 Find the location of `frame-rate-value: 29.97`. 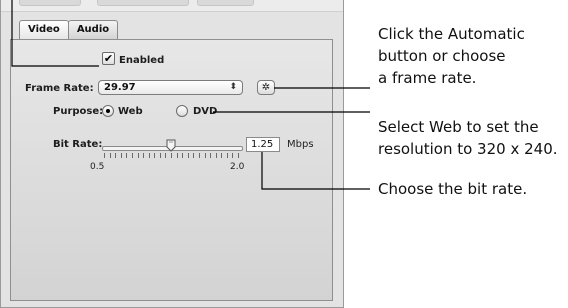

frame-rate-value: 29.97 is located at coordinates (120, 87).